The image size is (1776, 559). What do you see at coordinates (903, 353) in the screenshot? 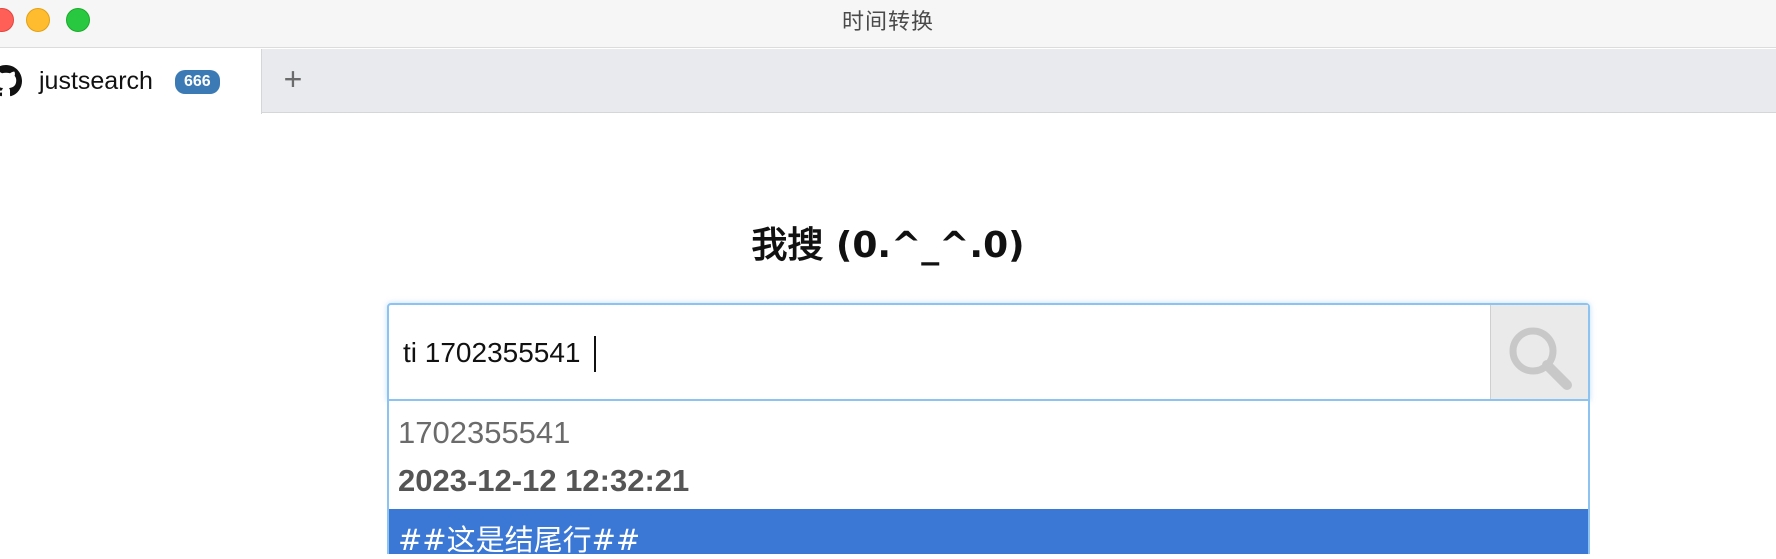
I see `search-input` at bounding box center [903, 353].